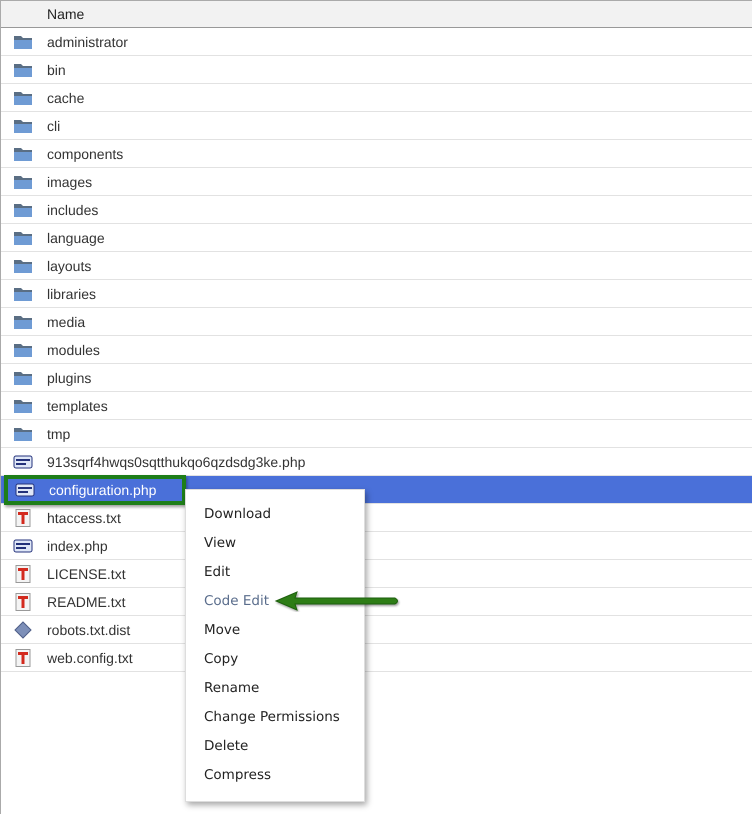 The height and width of the screenshot is (814, 752). I want to click on file-name: configuration.php, so click(102, 490).